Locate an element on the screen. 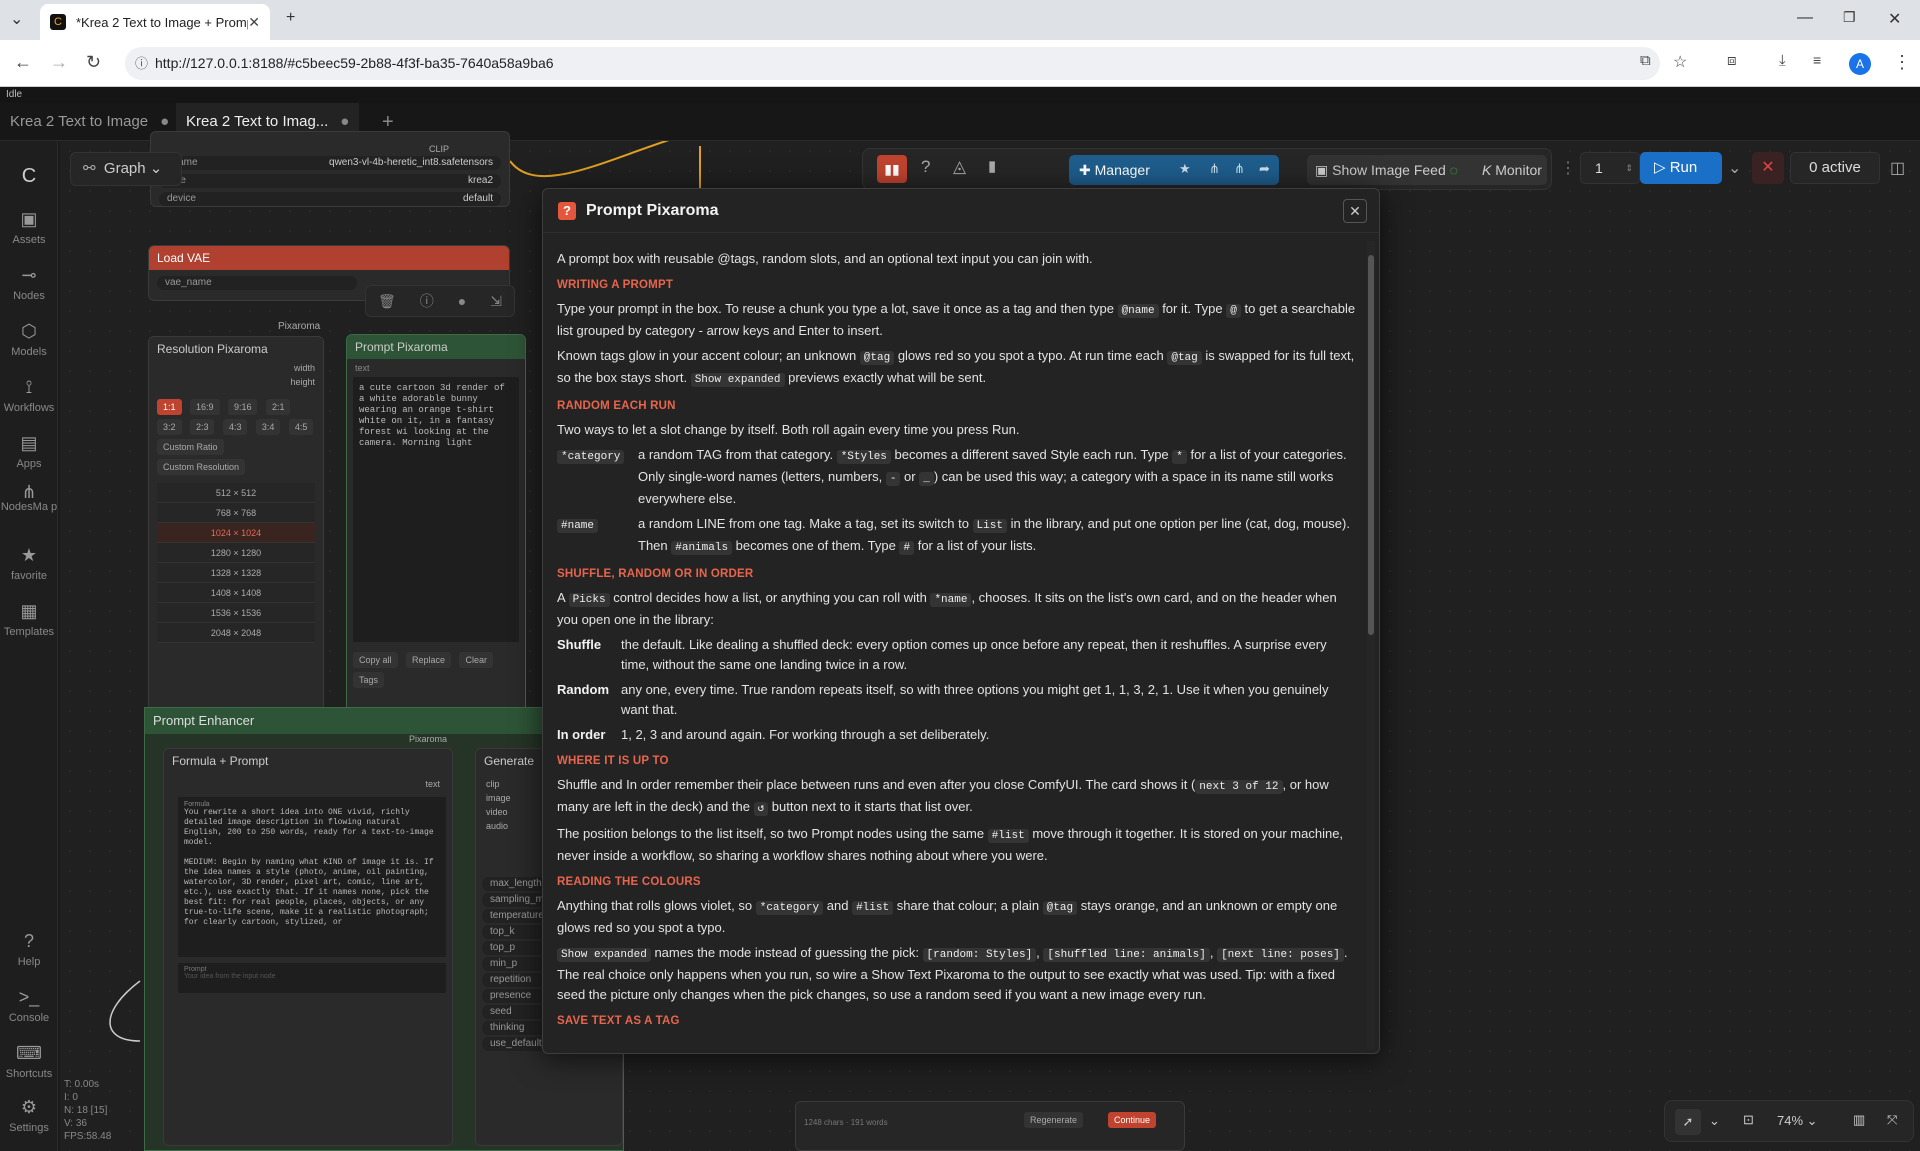 This screenshot has width=1920, height=1151. bookmark-icon: ▮ is located at coordinates (992, 166).